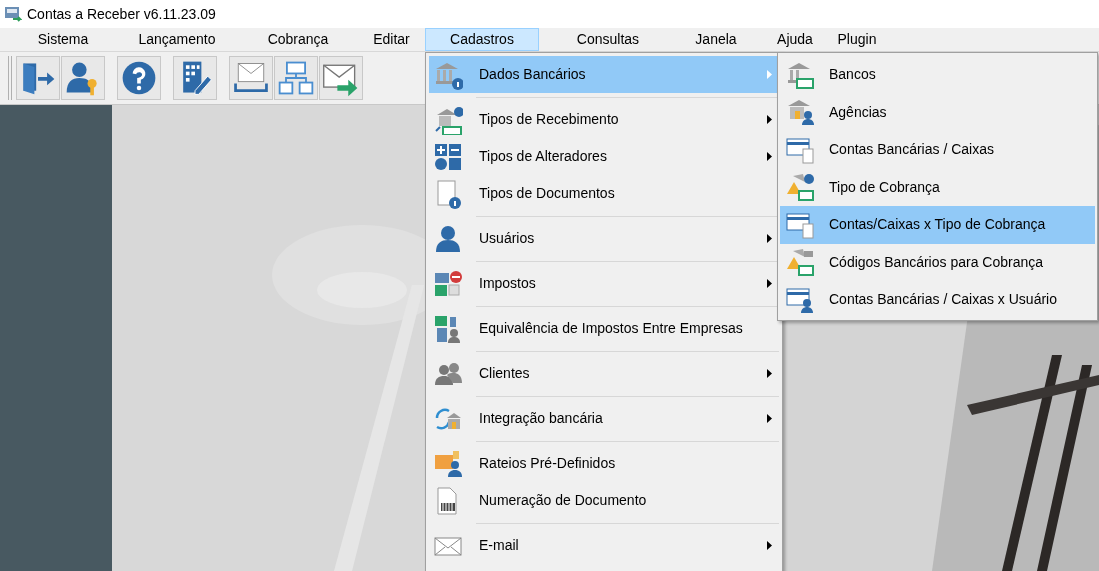 This screenshot has height=571, width=1099. I want to click on menu-item: Dados Bancários, so click(604, 74).